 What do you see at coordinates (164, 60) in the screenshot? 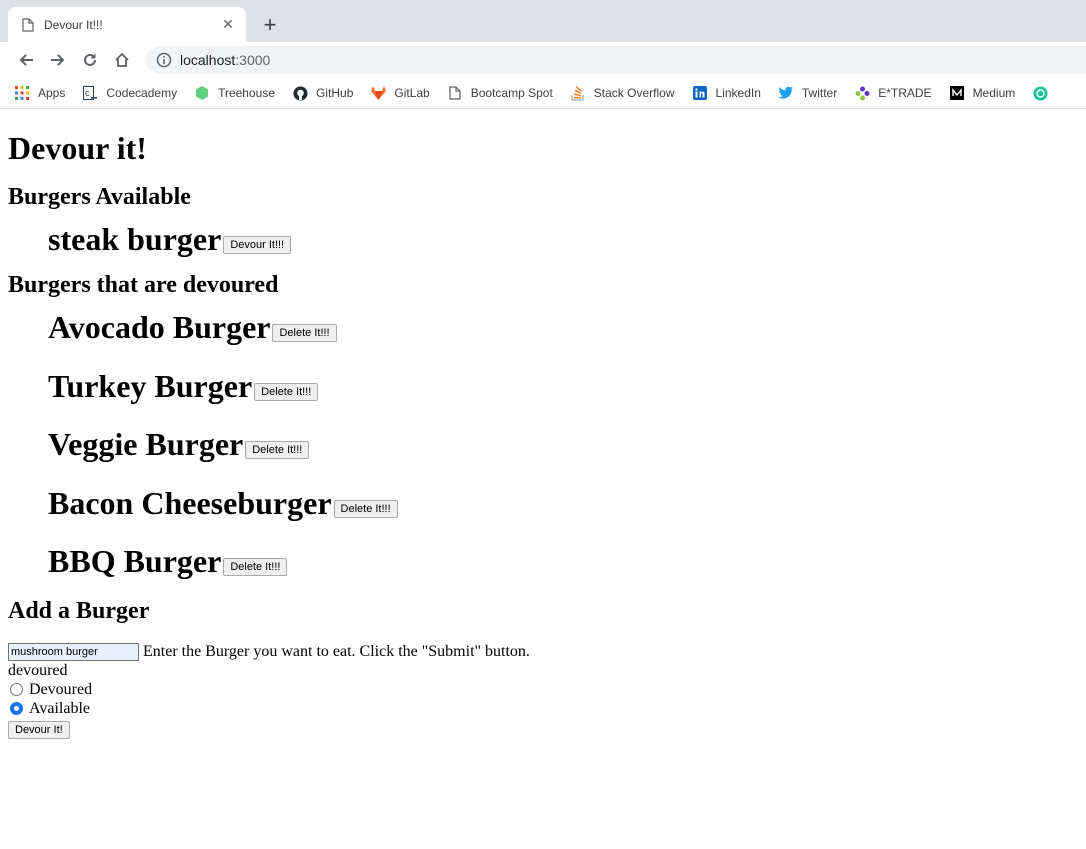
I see `info-icon` at bounding box center [164, 60].